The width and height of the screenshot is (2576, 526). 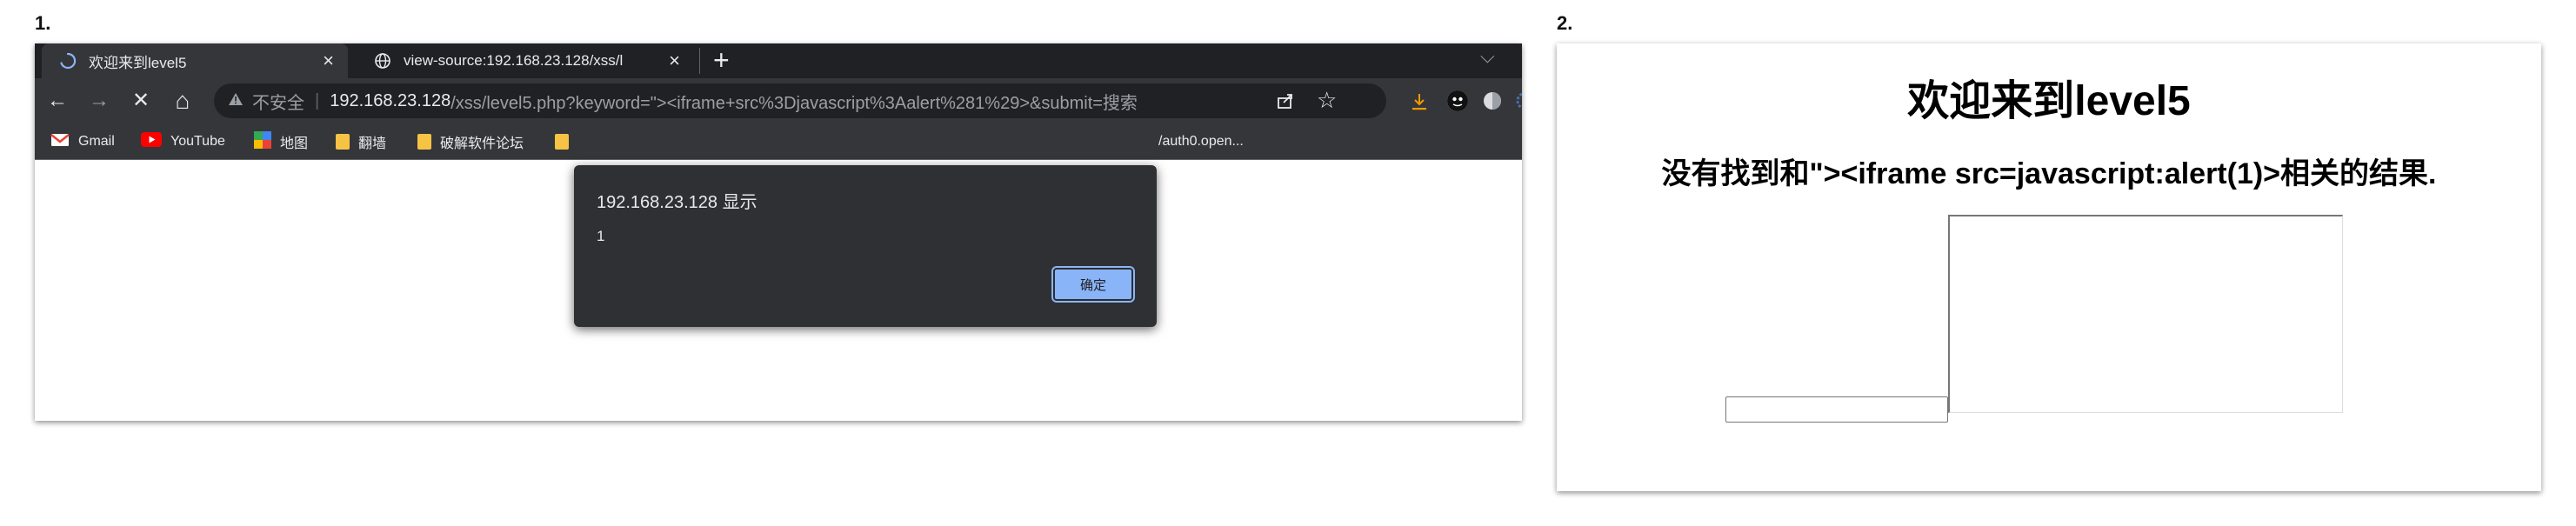 I want to click on bookmark-maps: 地图, so click(x=282, y=141).